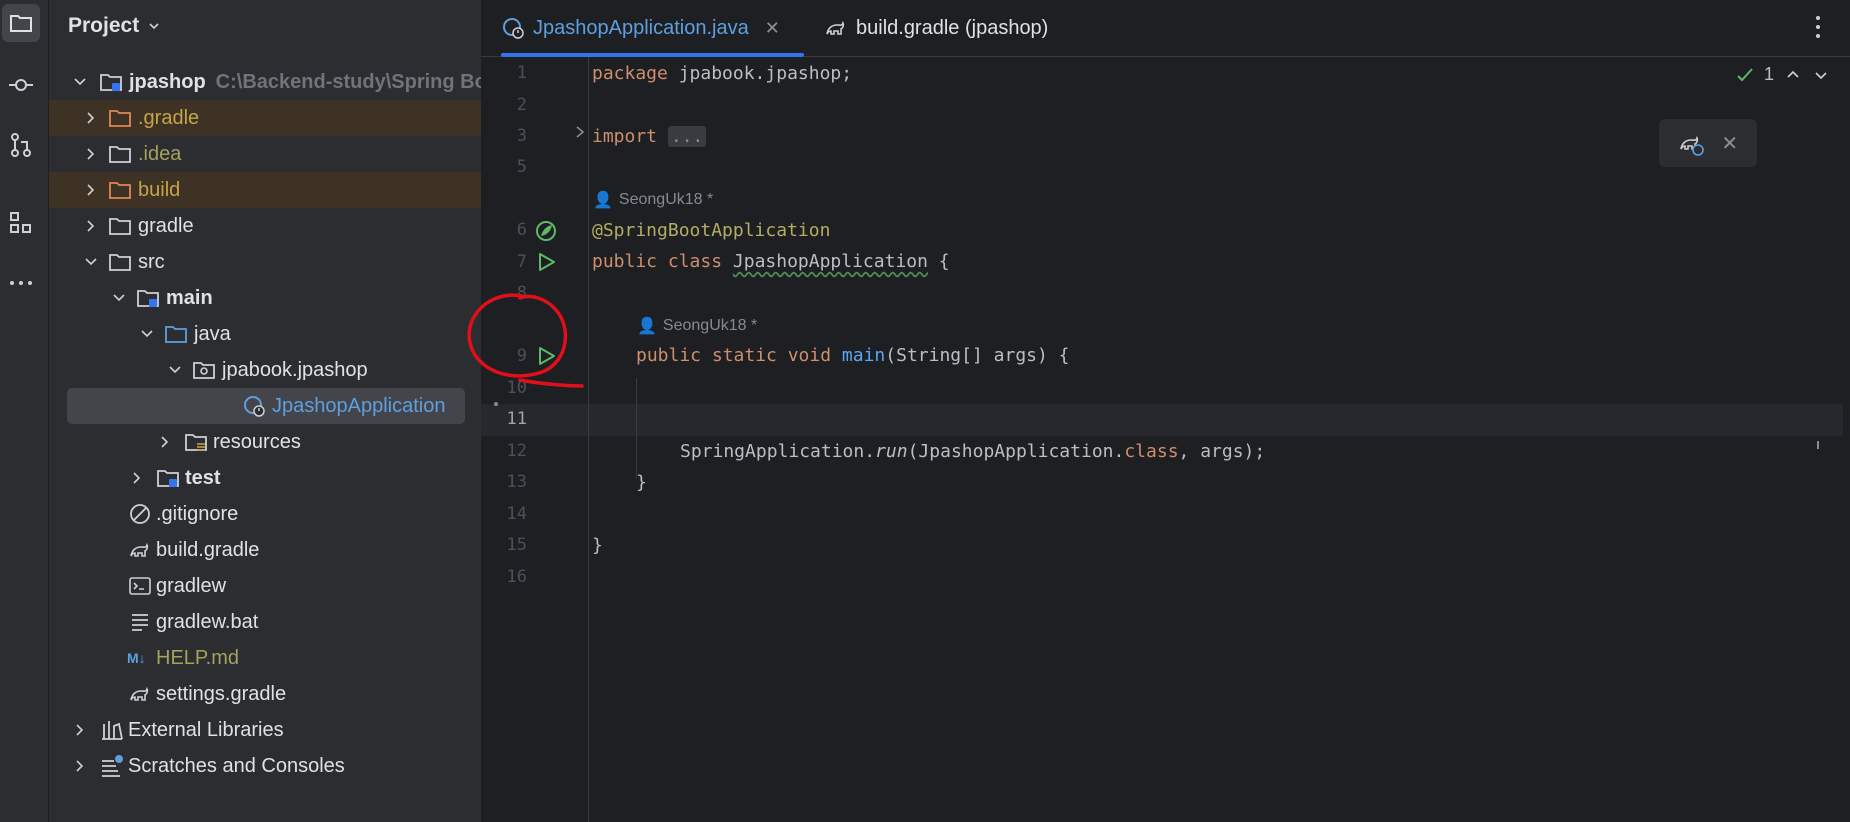  I want to click on module-folder-icon, so click(111, 82).